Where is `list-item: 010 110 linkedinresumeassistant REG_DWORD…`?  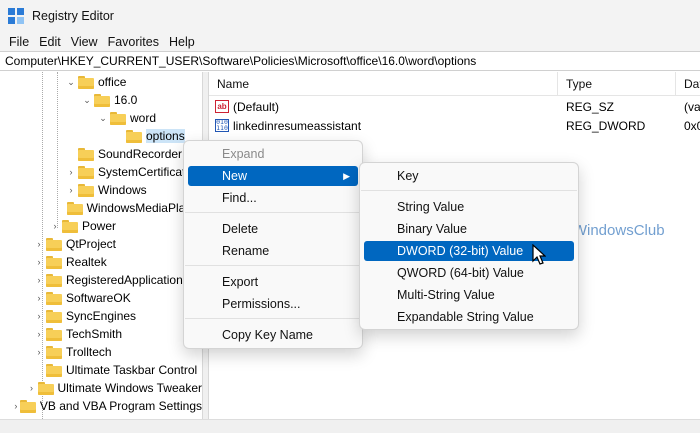
list-item: 010 110 linkedinresumeassistant REG_DWORD… is located at coordinates (454, 125).